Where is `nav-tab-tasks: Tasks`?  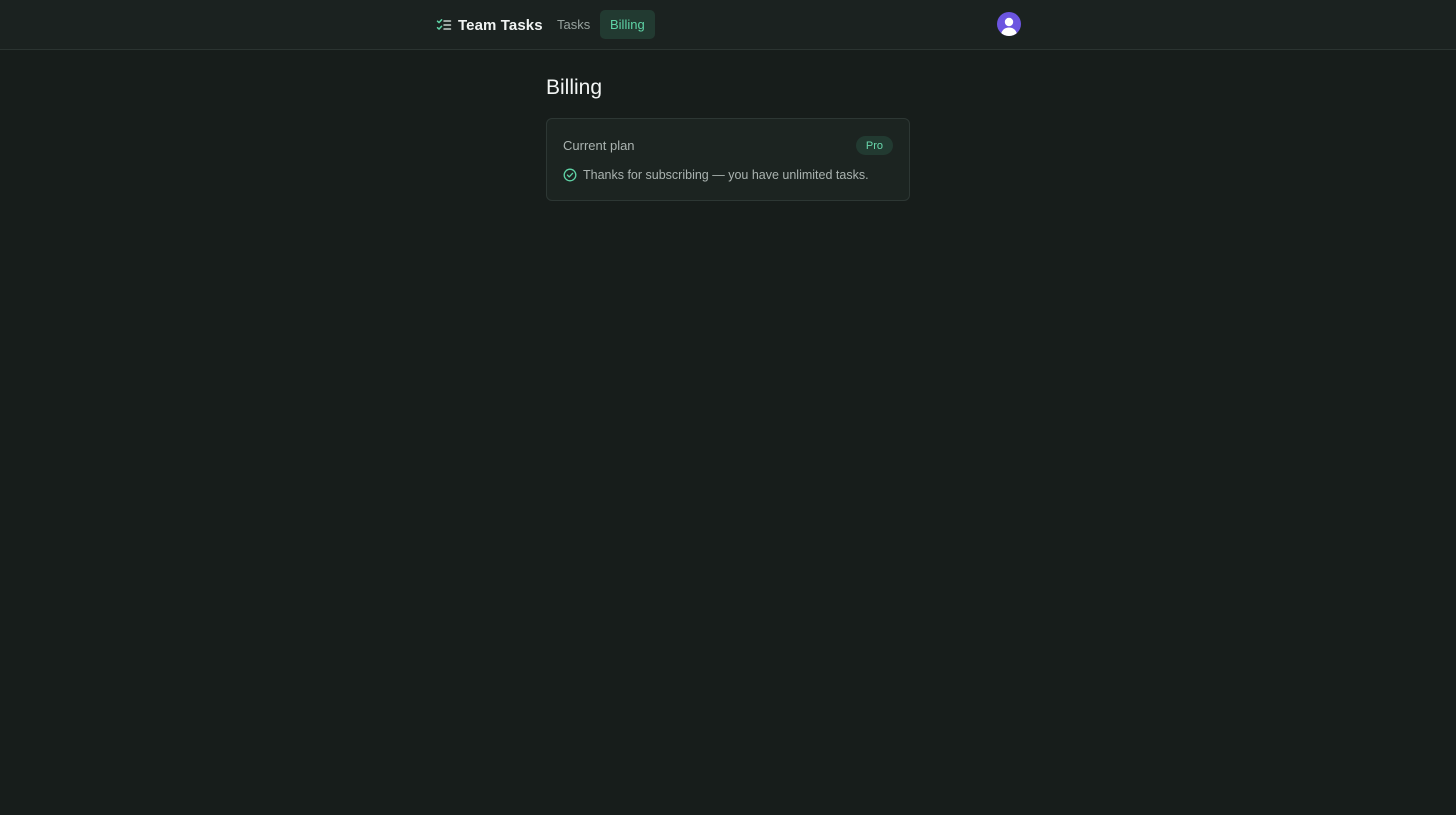 nav-tab-tasks: Tasks is located at coordinates (573, 24).